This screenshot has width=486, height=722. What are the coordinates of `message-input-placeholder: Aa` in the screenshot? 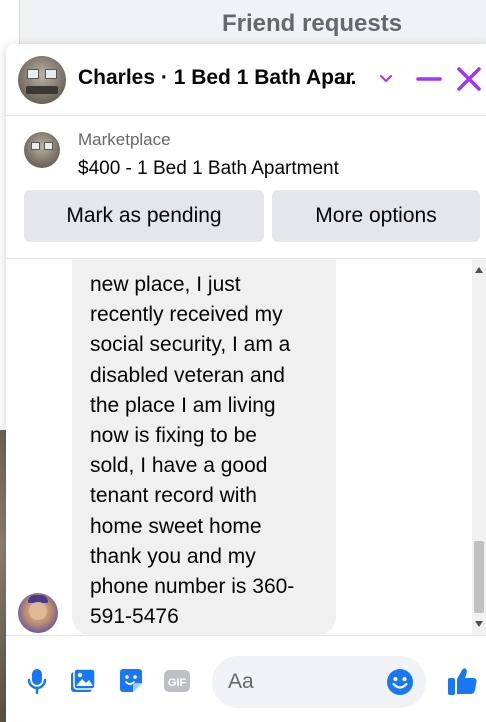 It's located at (241, 681).